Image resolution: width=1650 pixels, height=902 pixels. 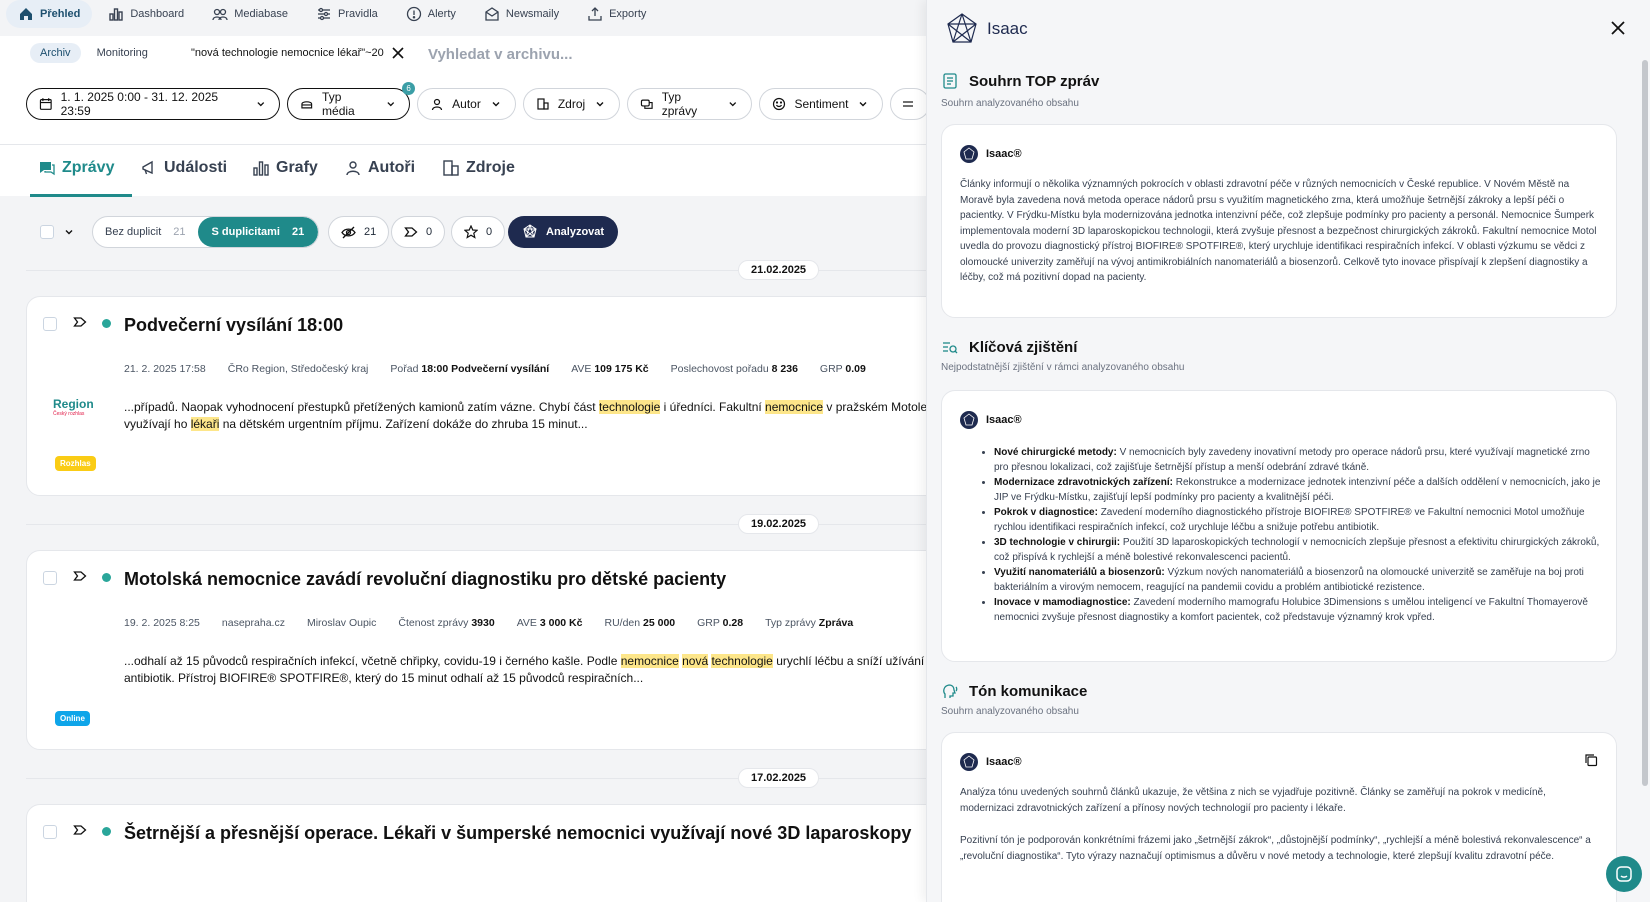 I want to click on nav-item-alerty: Alerty, so click(x=431, y=14).